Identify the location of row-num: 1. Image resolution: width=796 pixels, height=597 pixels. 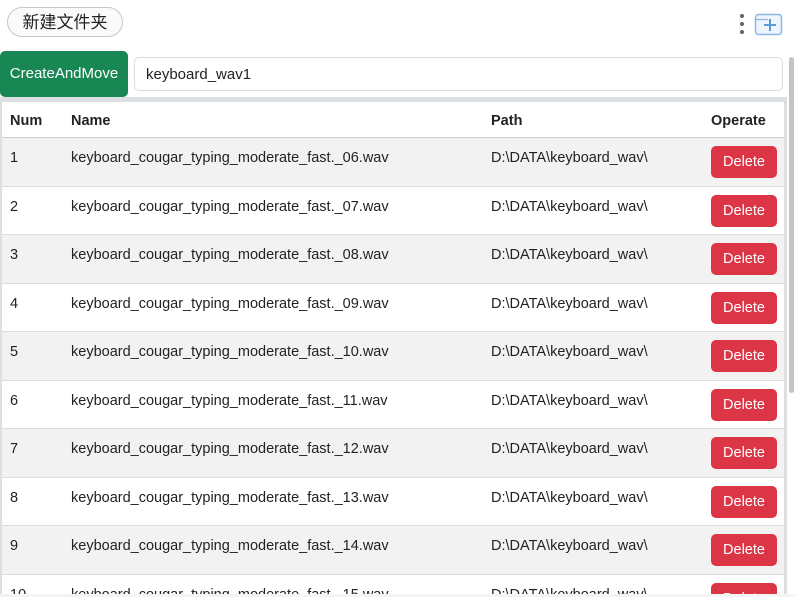
(14, 158).